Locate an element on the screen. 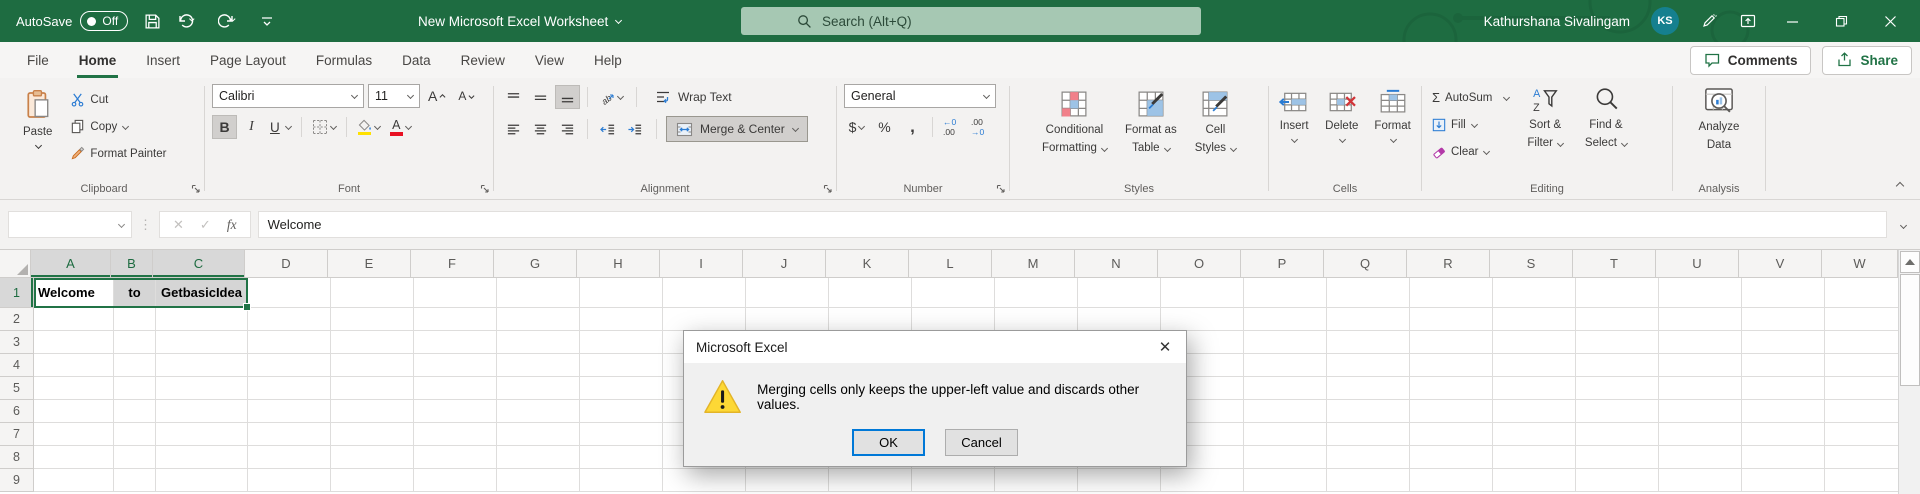 This screenshot has width=1920, height=494. cell-R8 is located at coordinates (1451, 457).